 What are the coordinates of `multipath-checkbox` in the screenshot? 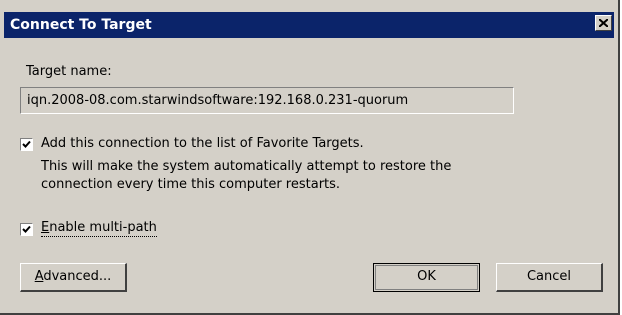 It's located at (26, 229).